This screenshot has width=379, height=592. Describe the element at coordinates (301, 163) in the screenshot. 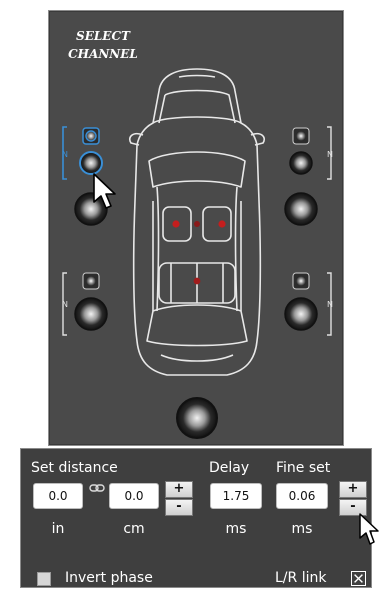

I see `front-right-midrange-speaker` at that location.